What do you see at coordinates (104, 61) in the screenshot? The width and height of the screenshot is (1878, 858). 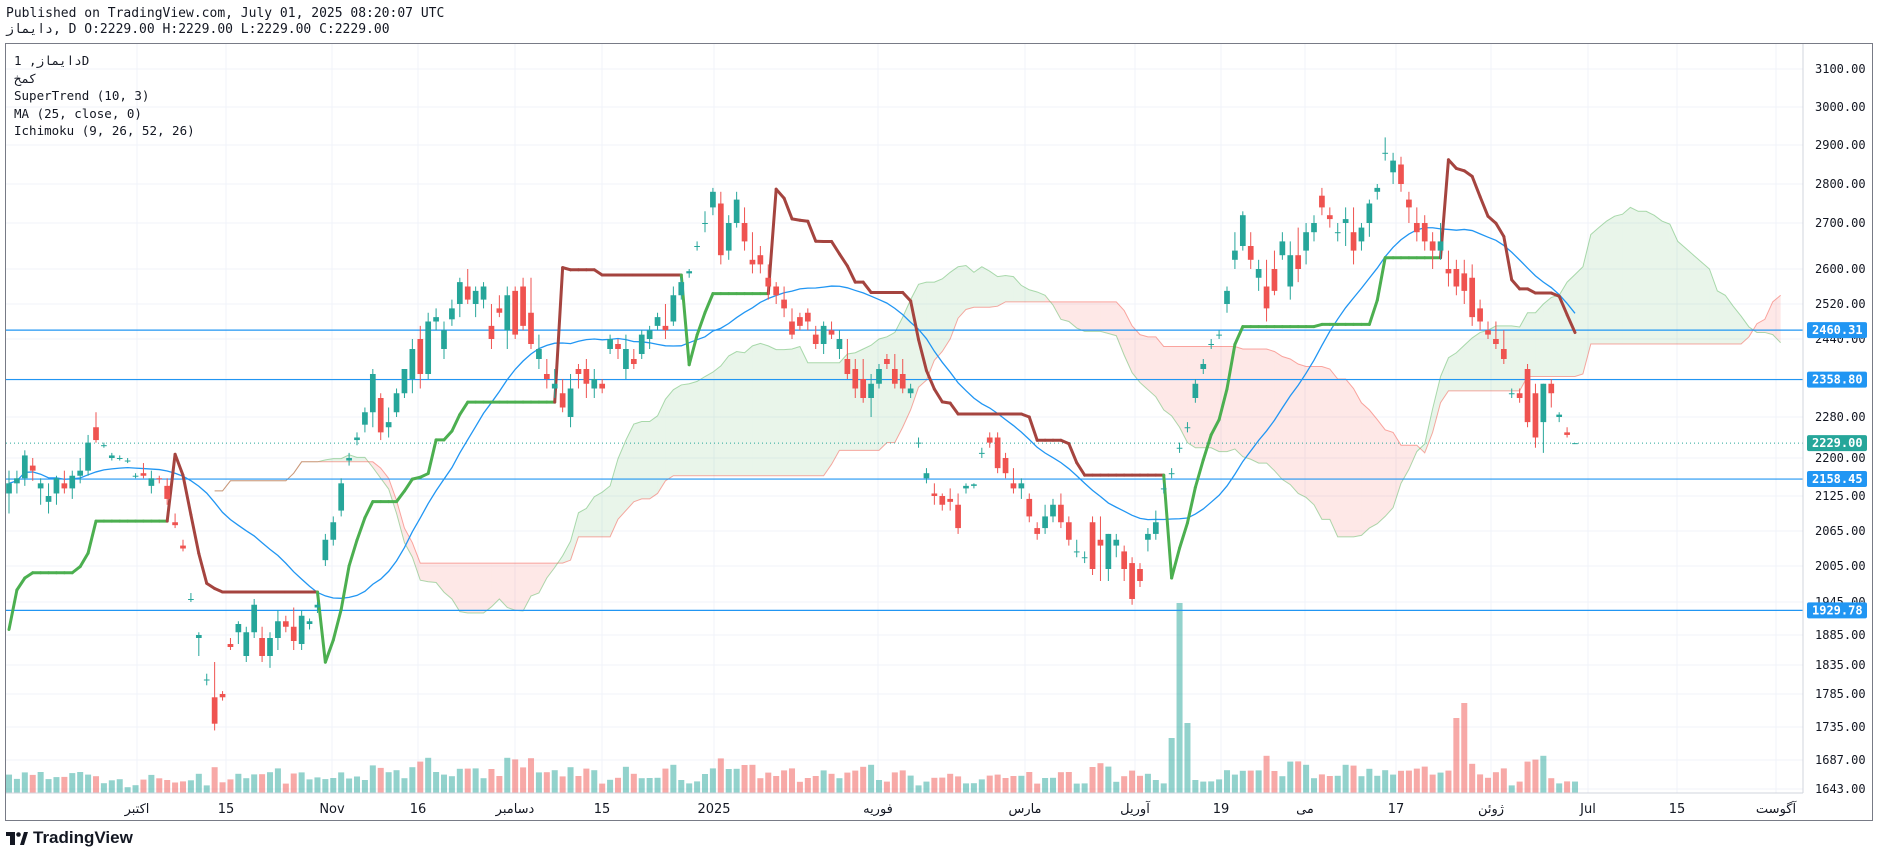 I see `legend-symbol: دایماز, 1D` at bounding box center [104, 61].